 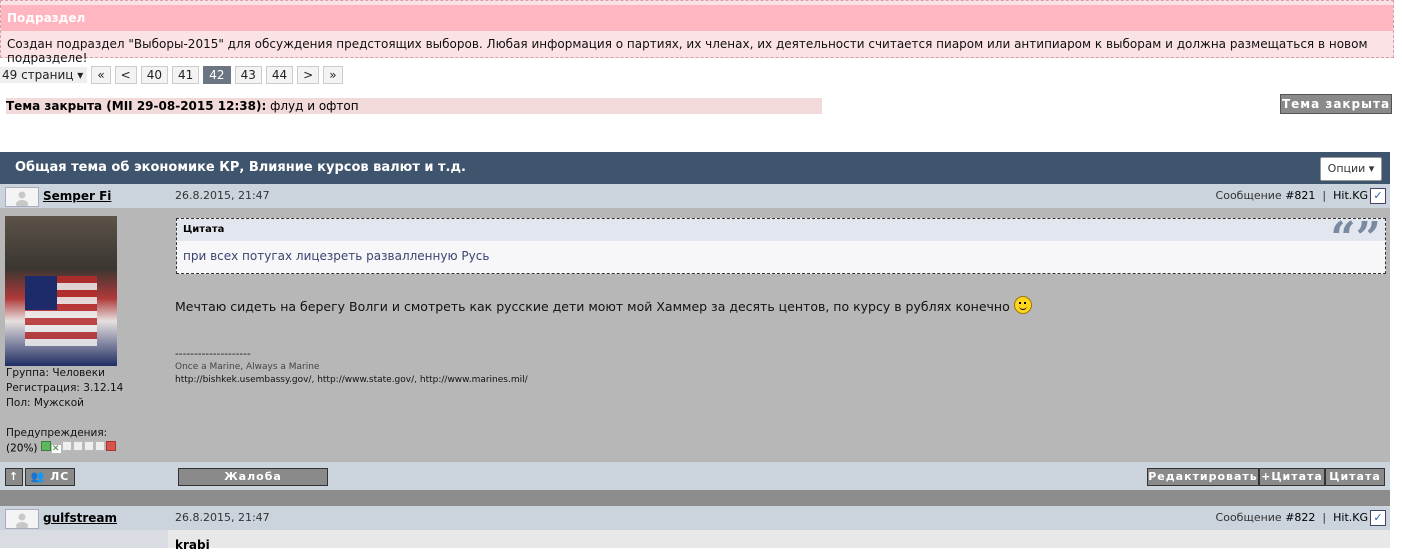 What do you see at coordinates (80, 518) in the screenshot?
I see `post-author-link: gulfstream` at bounding box center [80, 518].